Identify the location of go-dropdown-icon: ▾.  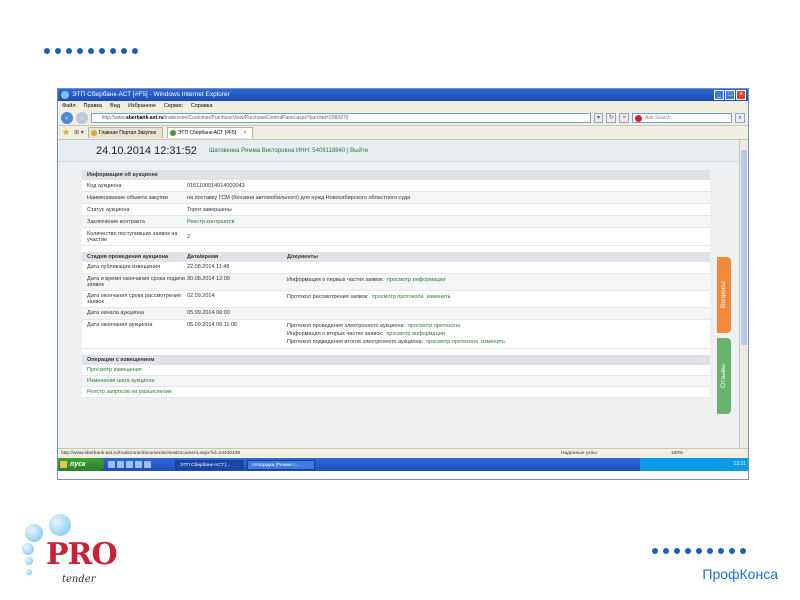
(598, 118).